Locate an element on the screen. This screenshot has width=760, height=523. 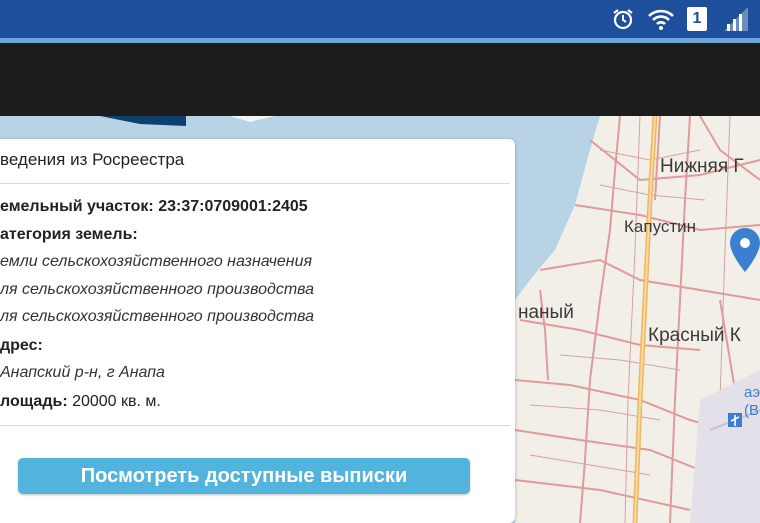
panel-divider is located at coordinates (255, 425).